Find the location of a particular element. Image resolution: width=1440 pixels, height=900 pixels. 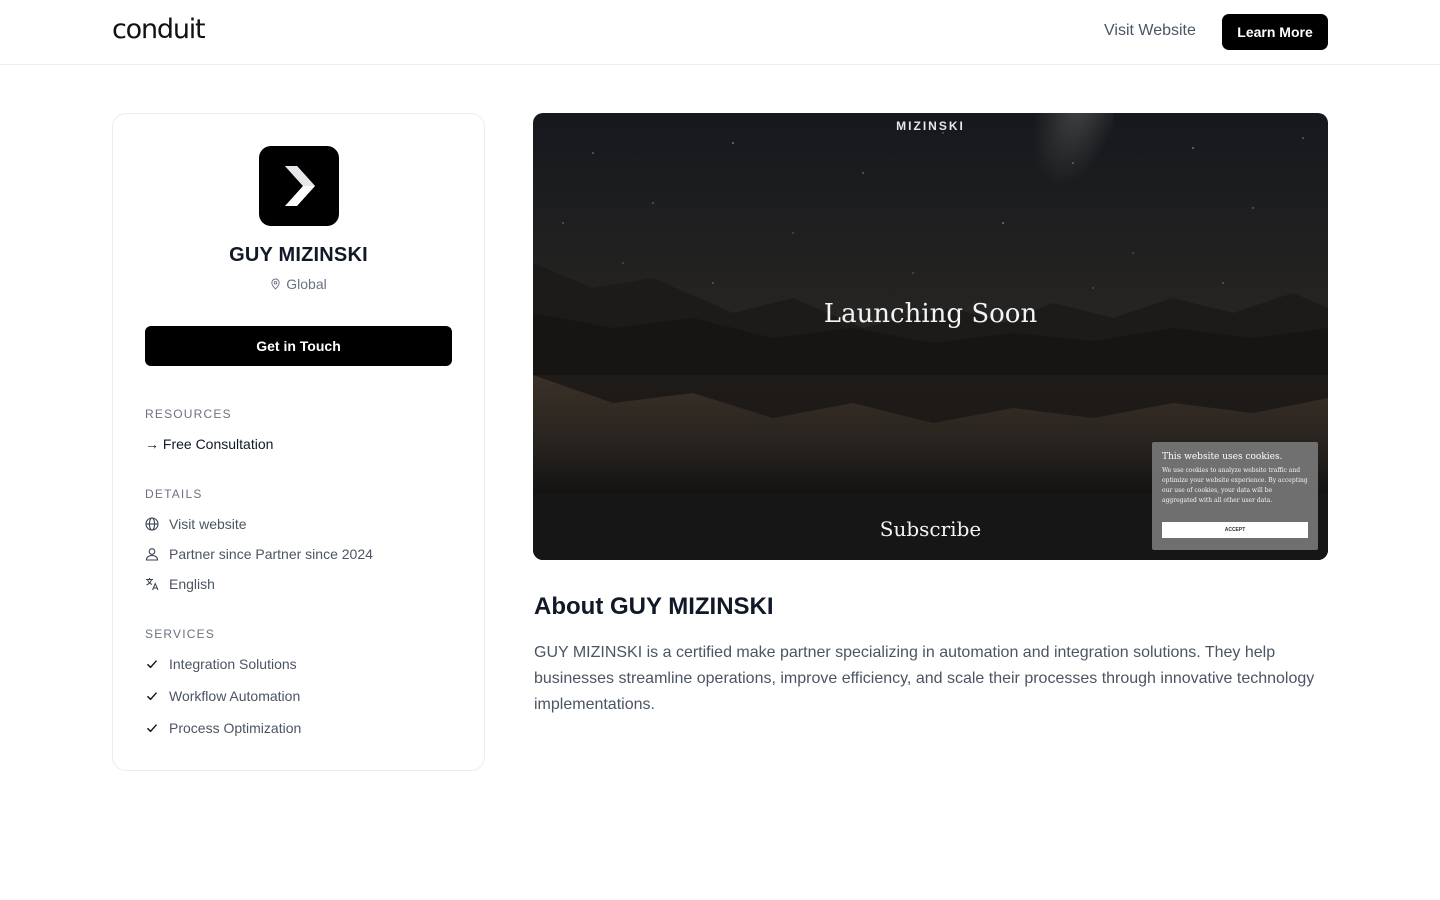

partner-location: Global is located at coordinates (298, 284).